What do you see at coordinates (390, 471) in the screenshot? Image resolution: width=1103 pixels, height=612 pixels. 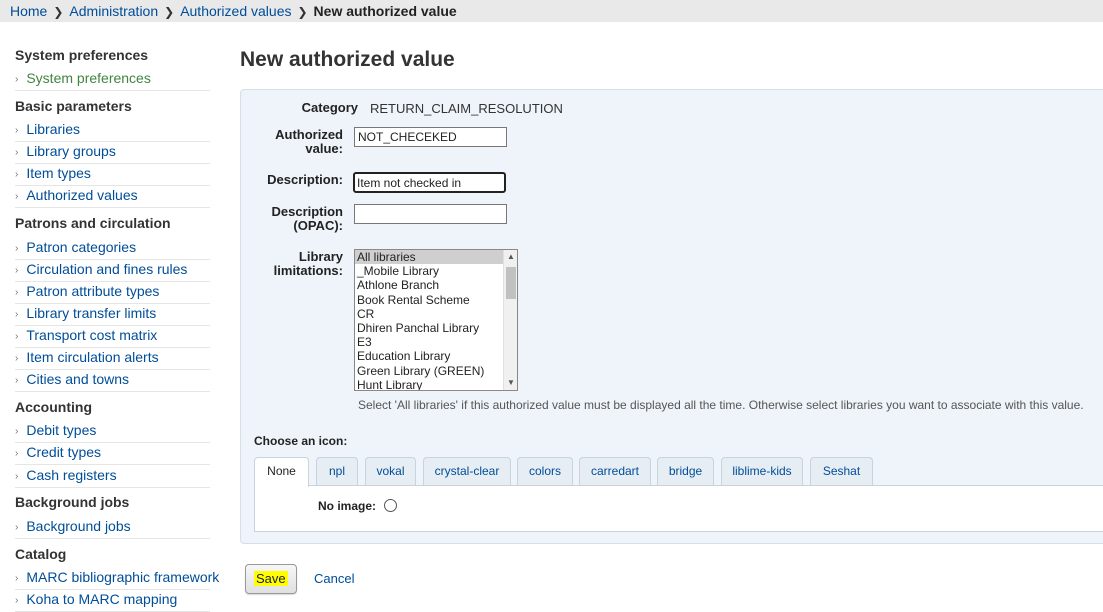 I see `tab-vokal: vokal` at bounding box center [390, 471].